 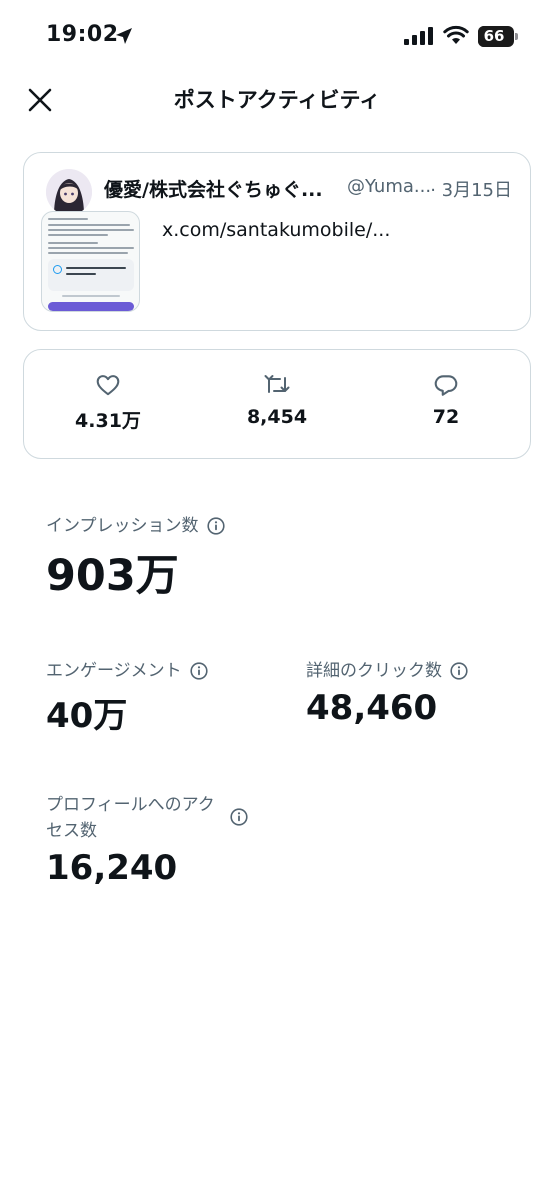 What do you see at coordinates (446, 417) in the screenshot?
I see `replies-count: 72` at bounding box center [446, 417].